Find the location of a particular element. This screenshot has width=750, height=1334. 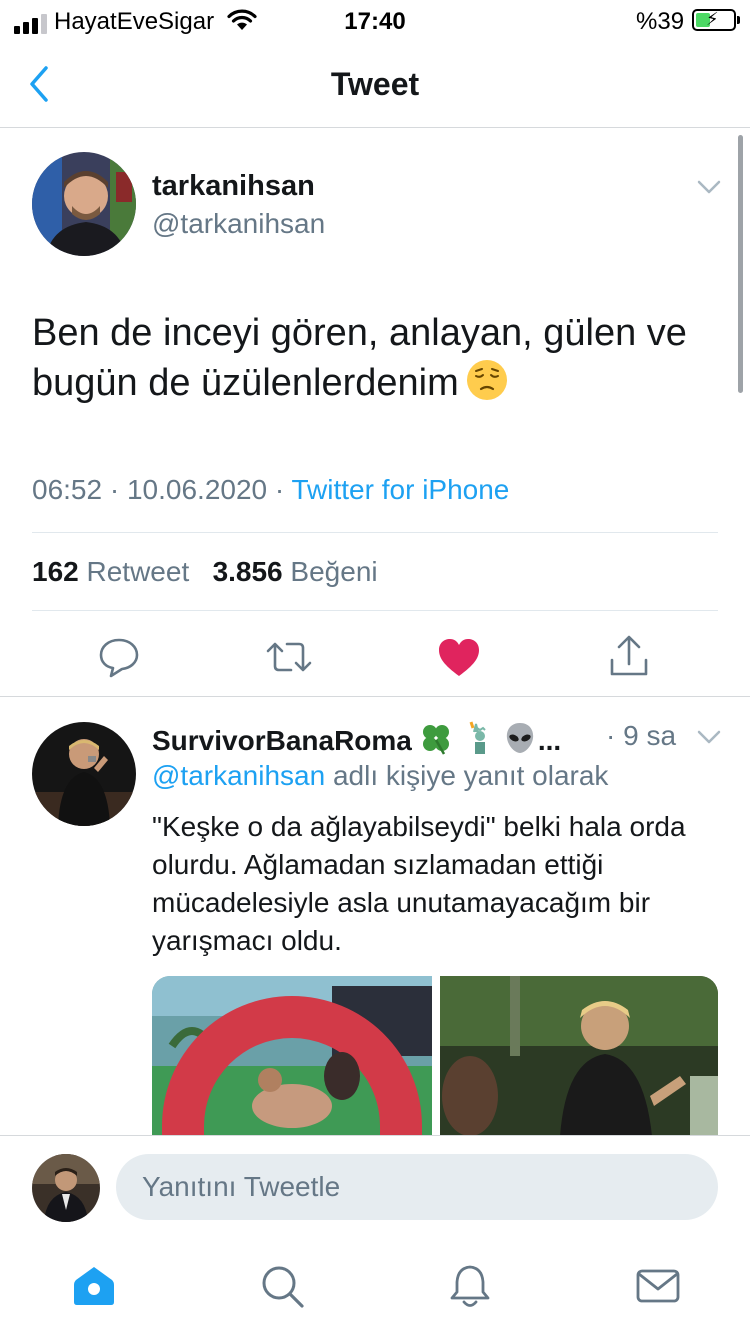

author-name: tarkanihsan is located at coordinates (233, 186).